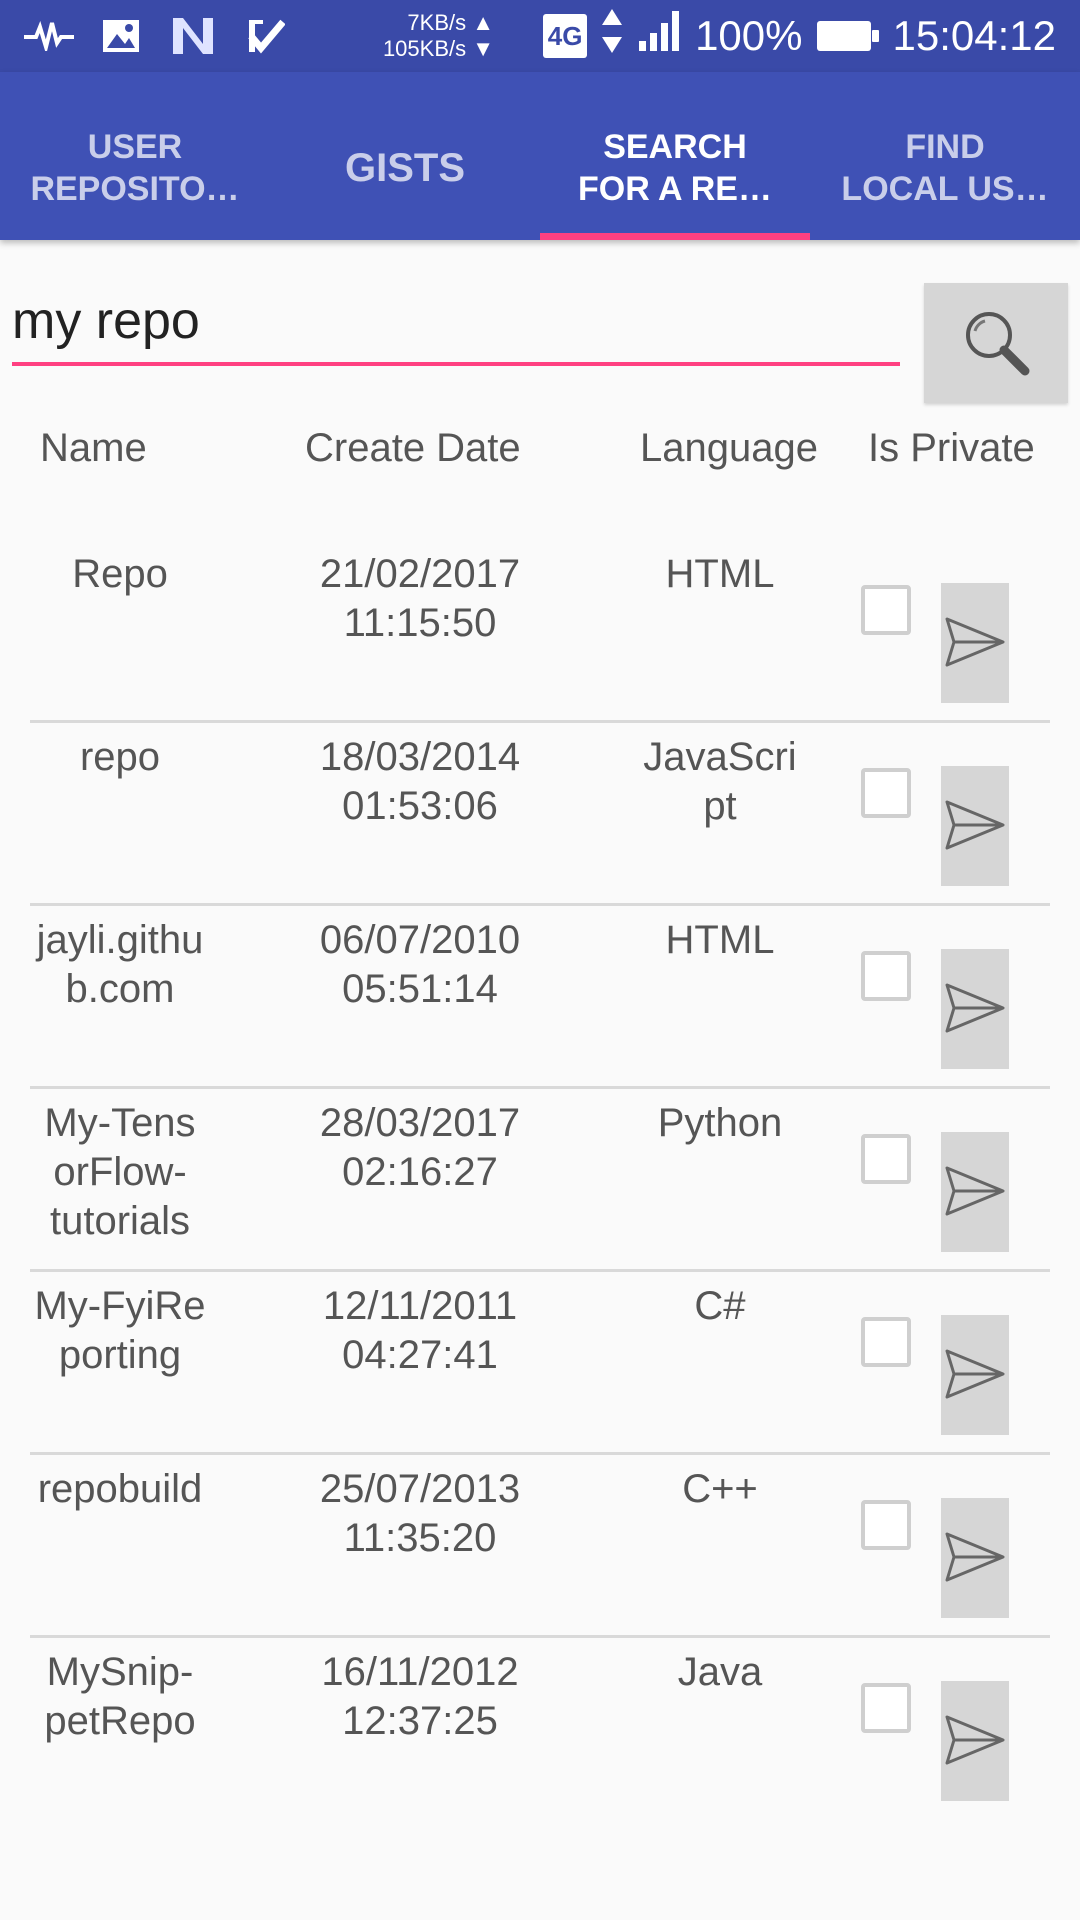 This screenshot has width=1080, height=1920. I want to click on data-arrows-icon, so click(612, 36).